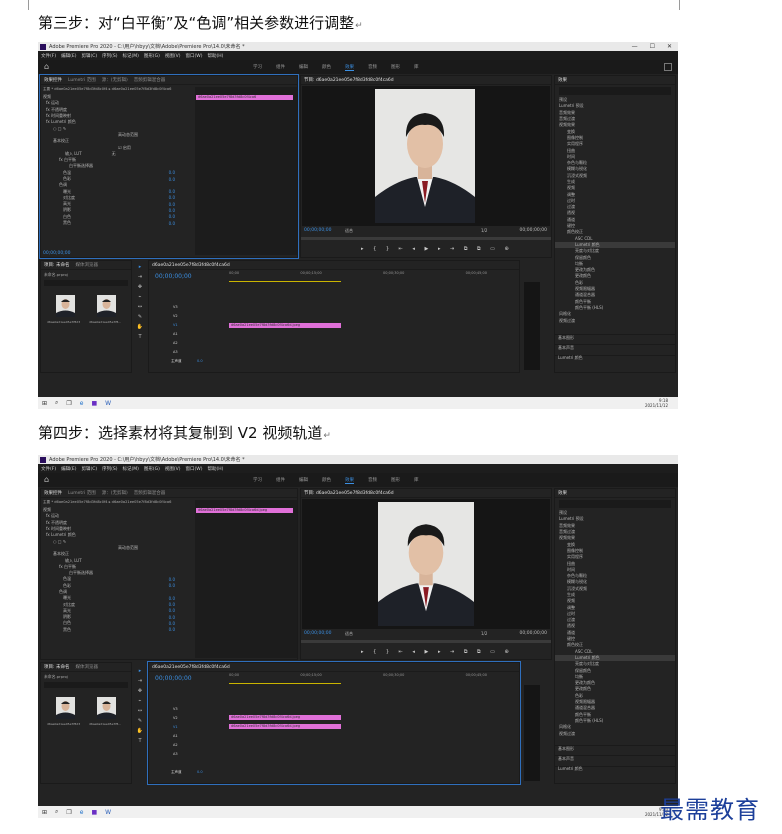 This screenshot has height=834, width=782. What do you see at coordinates (349, 480) in the screenshot?
I see `workspace-tab-active: 效果` at bounding box center [349, 480].